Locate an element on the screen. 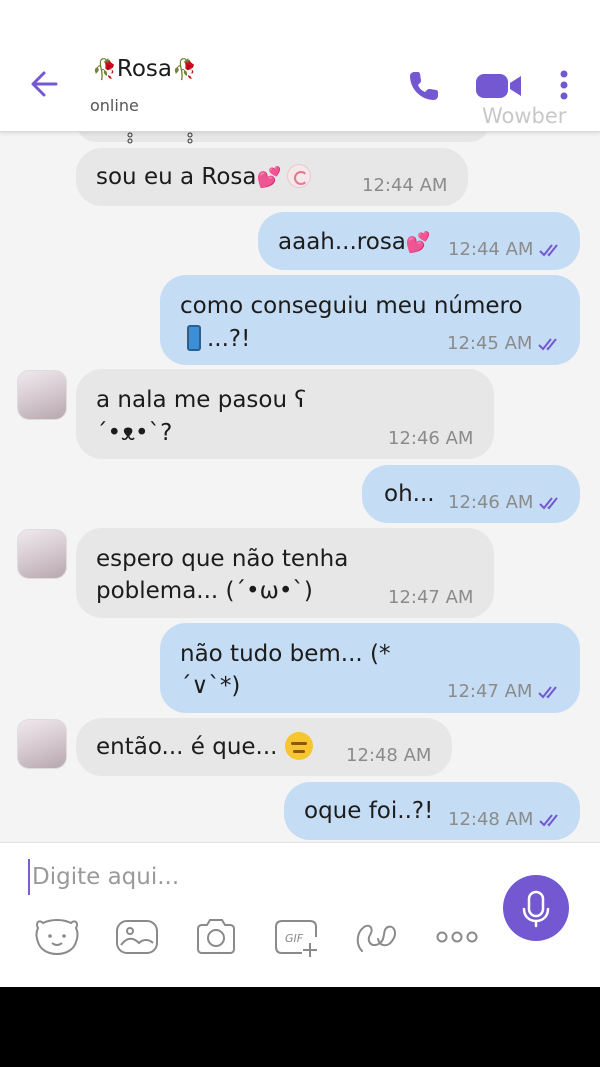 This screenshot has height=1067, width=600. voice-message-button is located at coordinates (536, 908).